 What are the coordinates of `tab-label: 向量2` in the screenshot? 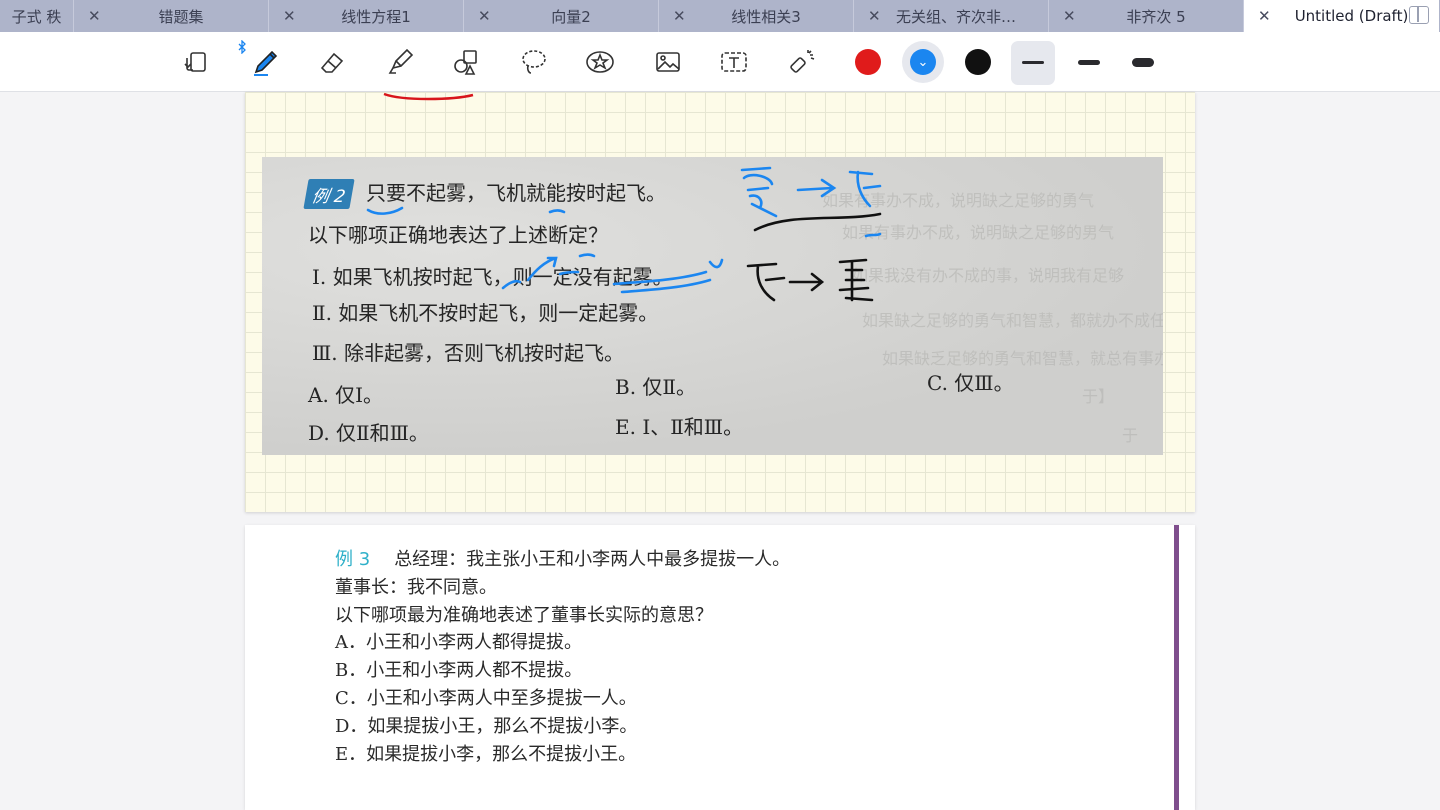 It's located at (571, 16).